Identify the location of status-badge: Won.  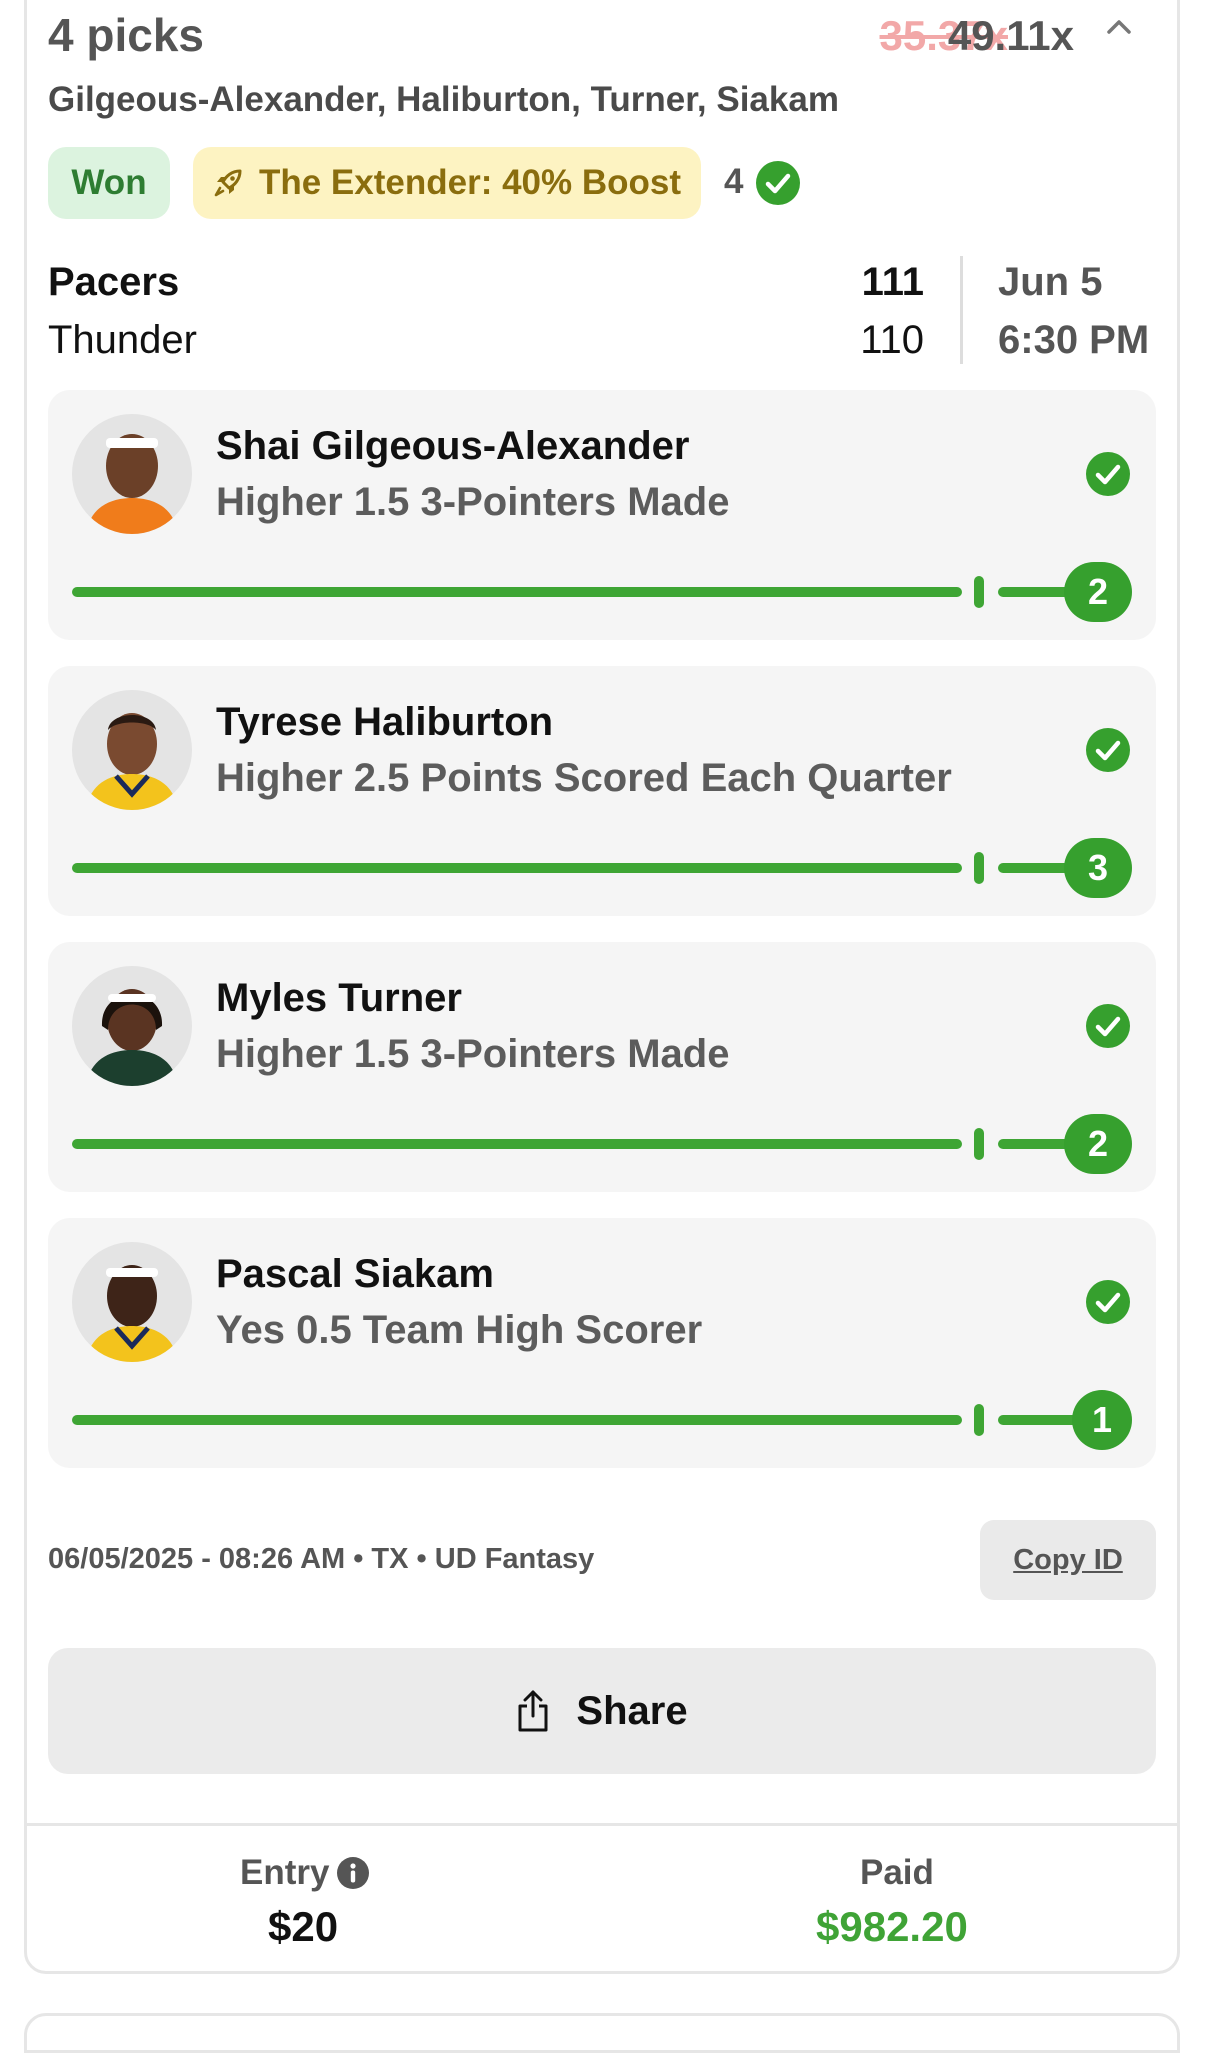
(109, 183).